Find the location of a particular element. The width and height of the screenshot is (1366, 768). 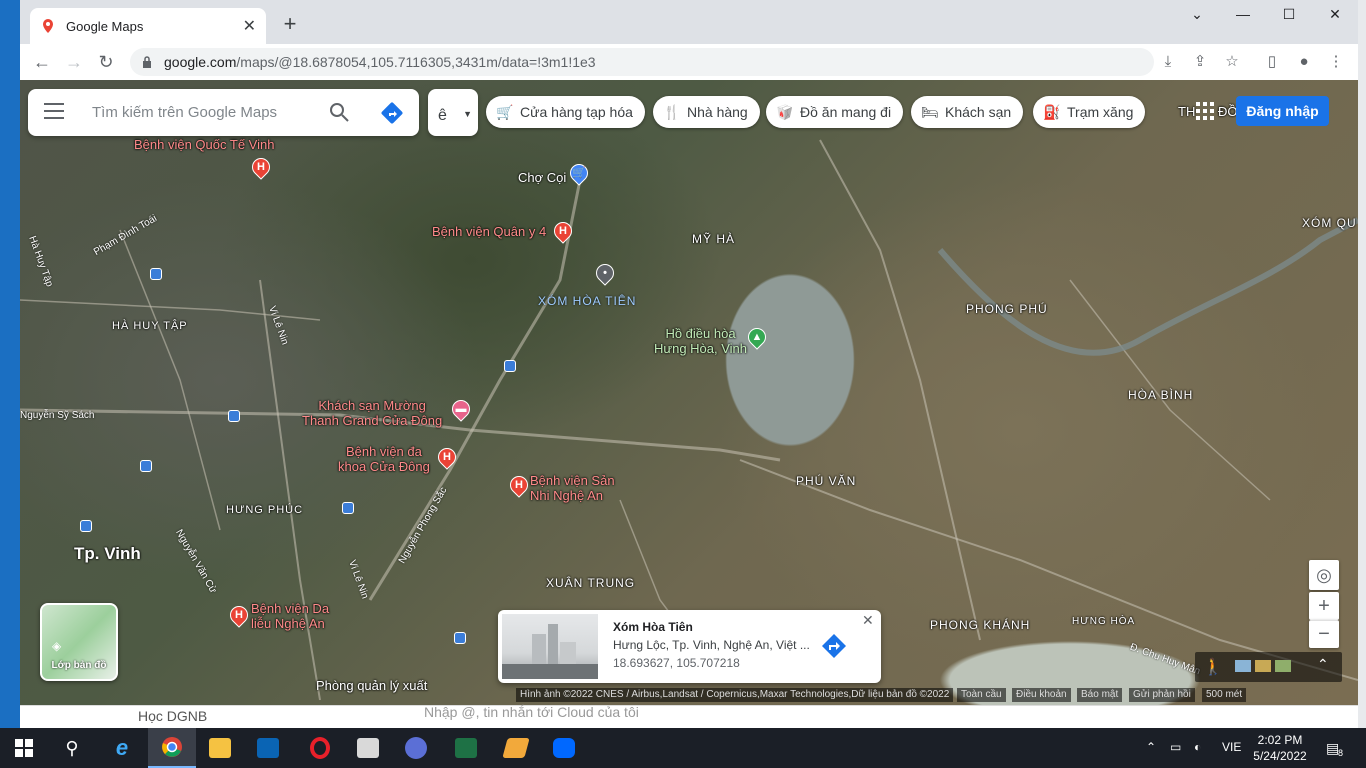

share-icon: ⇪ is located at coordinates (1200, 62).